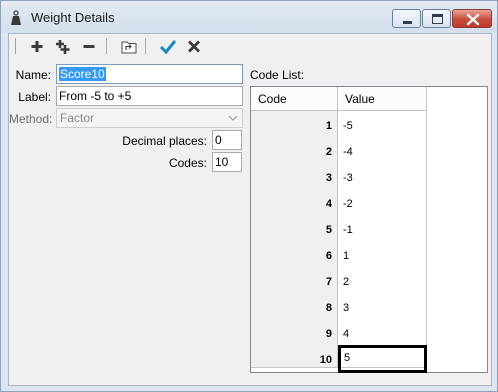 The height and width of the screenshot is (392, 498). I want to click on chevron-down-icon, so click(233, 118).